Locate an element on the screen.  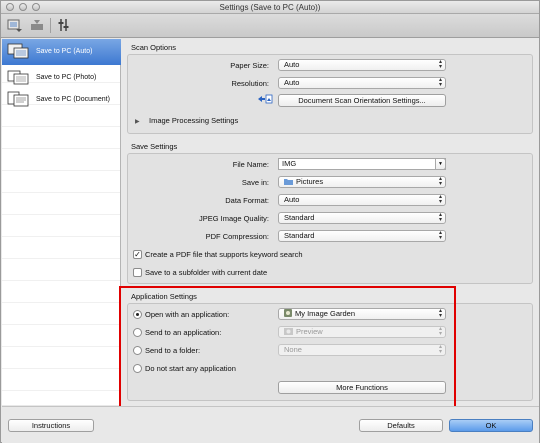
sidebar-item-save-to-pc-document: Save to PC (Document) is located at coordinates (61, 100).